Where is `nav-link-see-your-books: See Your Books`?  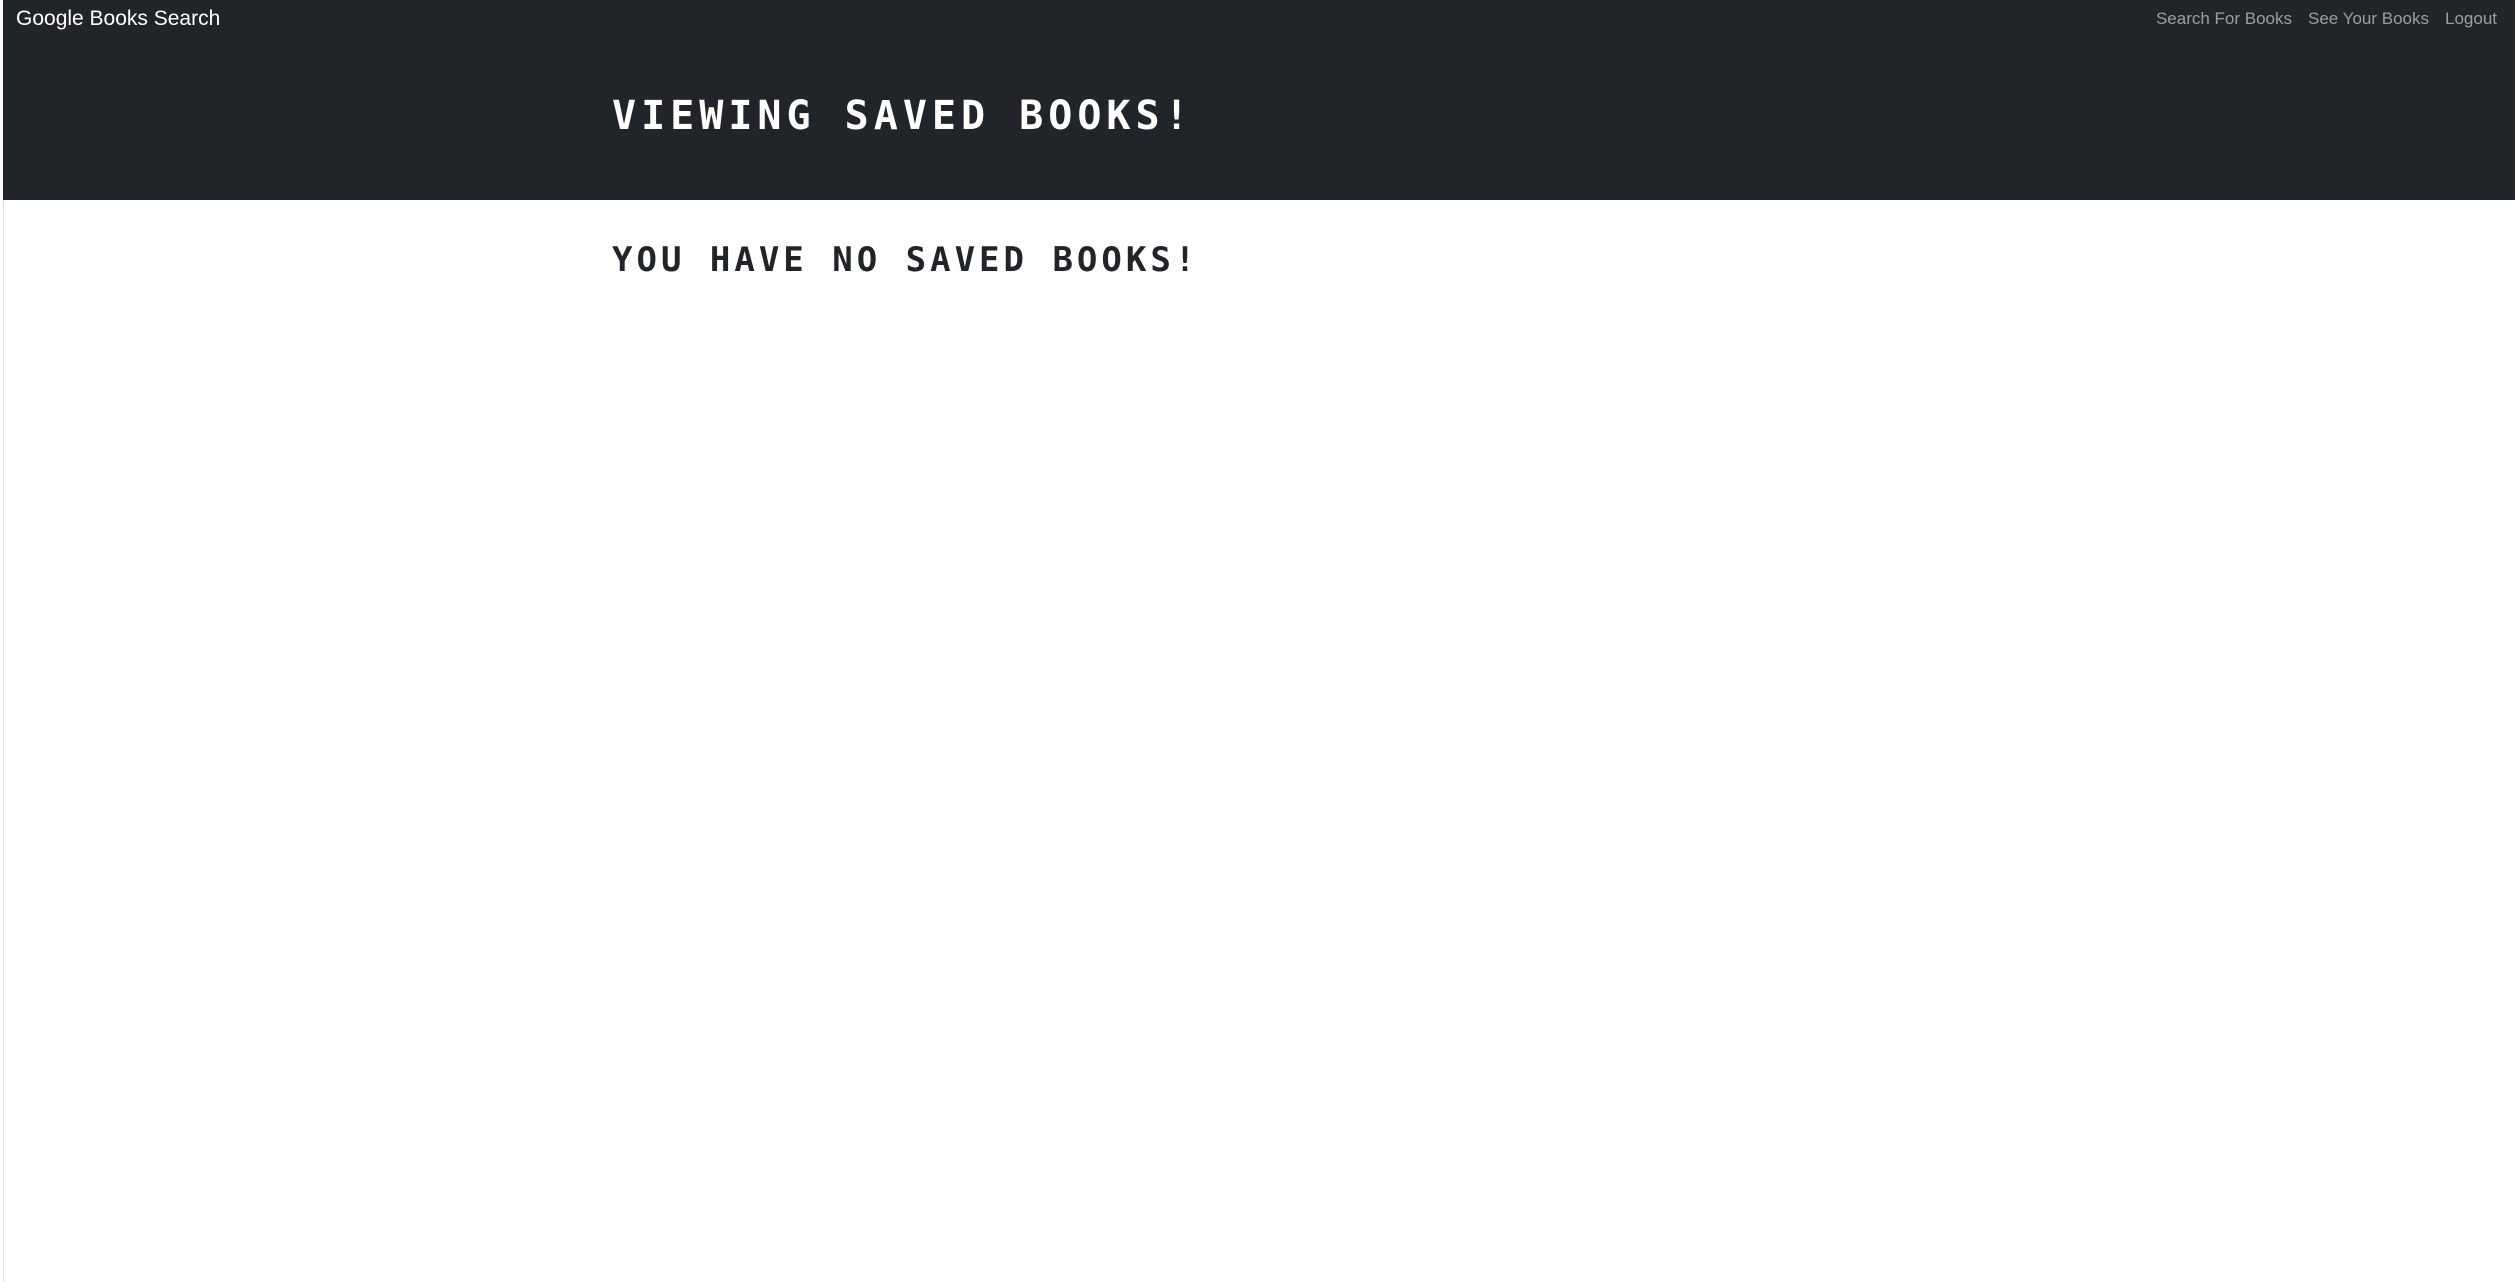
nav-link-see-your-books: See Your Books is located at coordinates (2368, 19).